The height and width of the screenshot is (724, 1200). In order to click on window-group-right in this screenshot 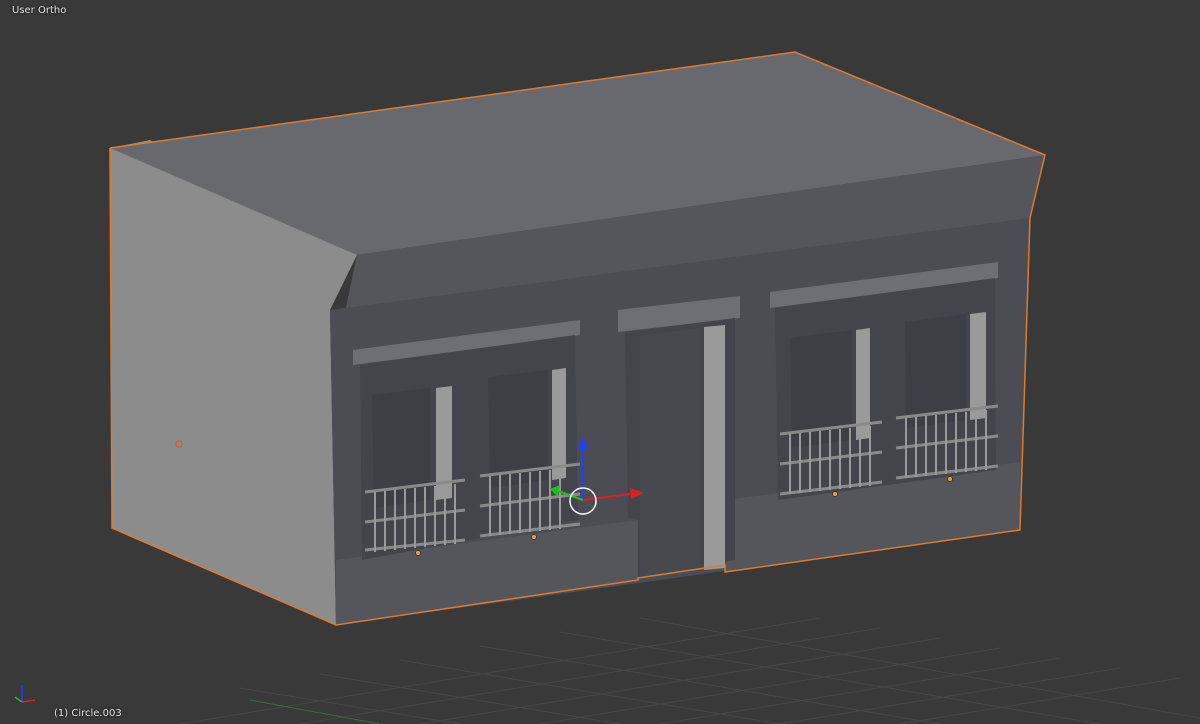, I will do `click(884, 381)`.